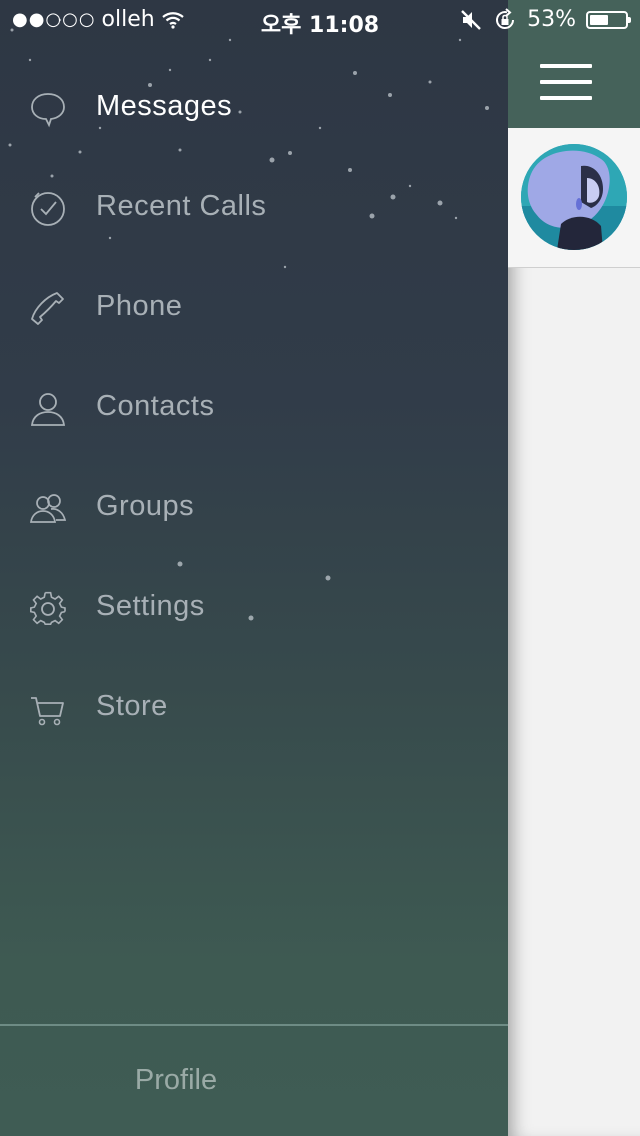 The width and height of the screenshot is (640, 1136). What do you see at coordinates (566, 83) in the screenshot?
I see `hamburger-menu-icon` at bounding box center [566, 83].